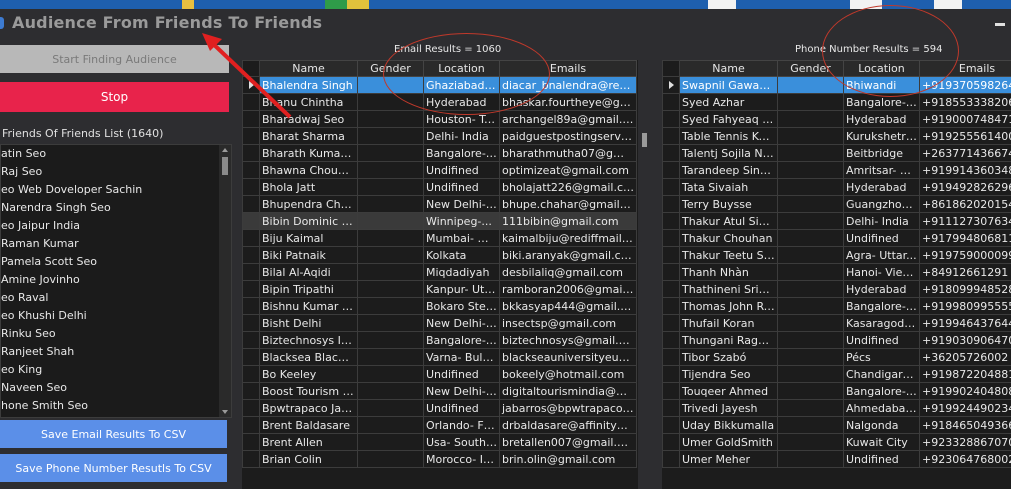 This screenshot has height=489, width=1011. What do you see at coordinates (568, 187) in the screenshot?
I see `table-cell: bholajatt226@gmail.com` at bounding box center [568, 187].